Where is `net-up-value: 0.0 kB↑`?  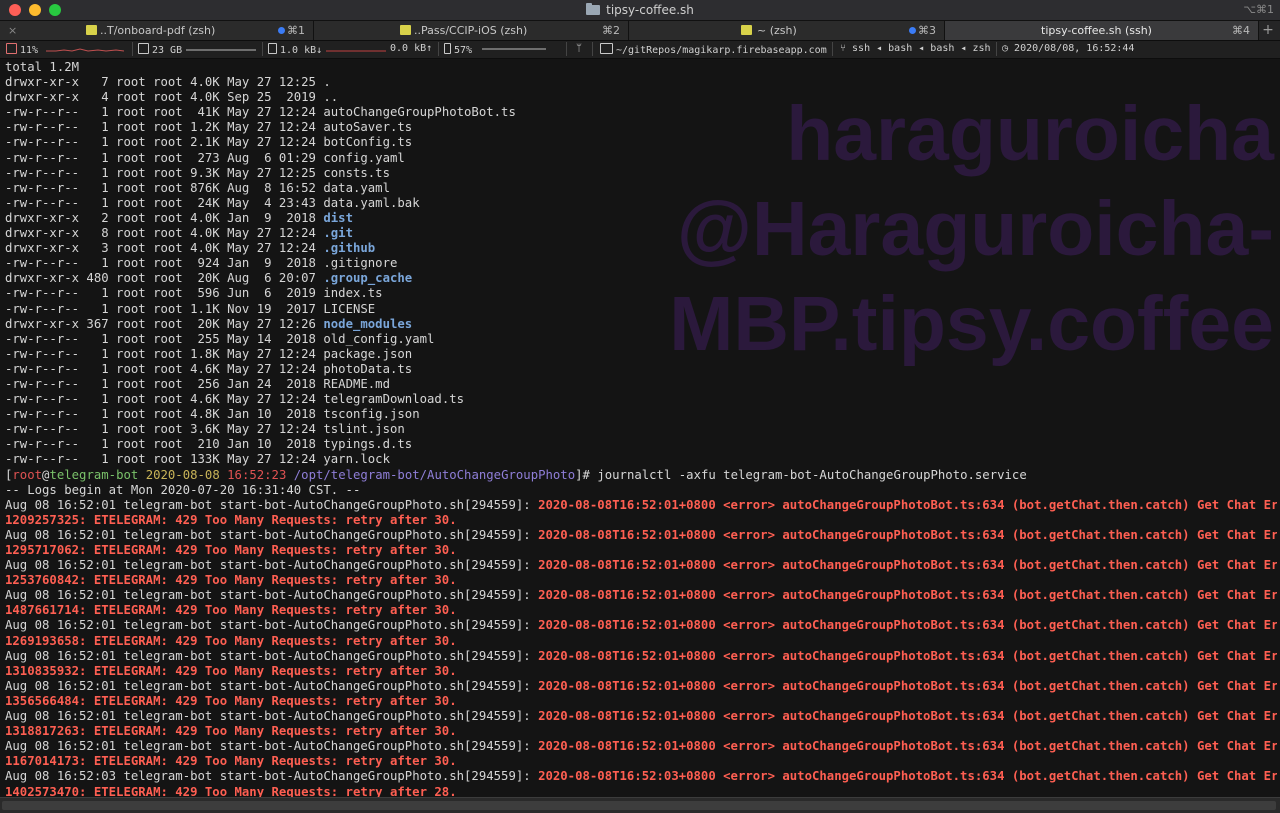 net-up-value: 0.0 kB↑ is located at coordinates (411, 48).